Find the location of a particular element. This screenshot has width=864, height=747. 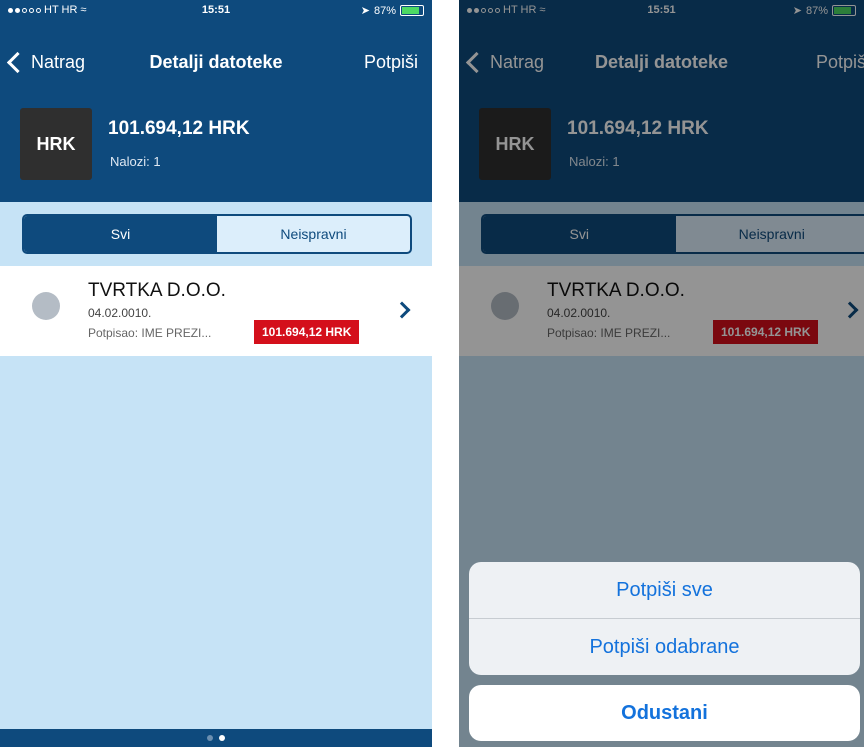

company-name: TVRTKA D.O.O. is located at coordinates (157, 290).